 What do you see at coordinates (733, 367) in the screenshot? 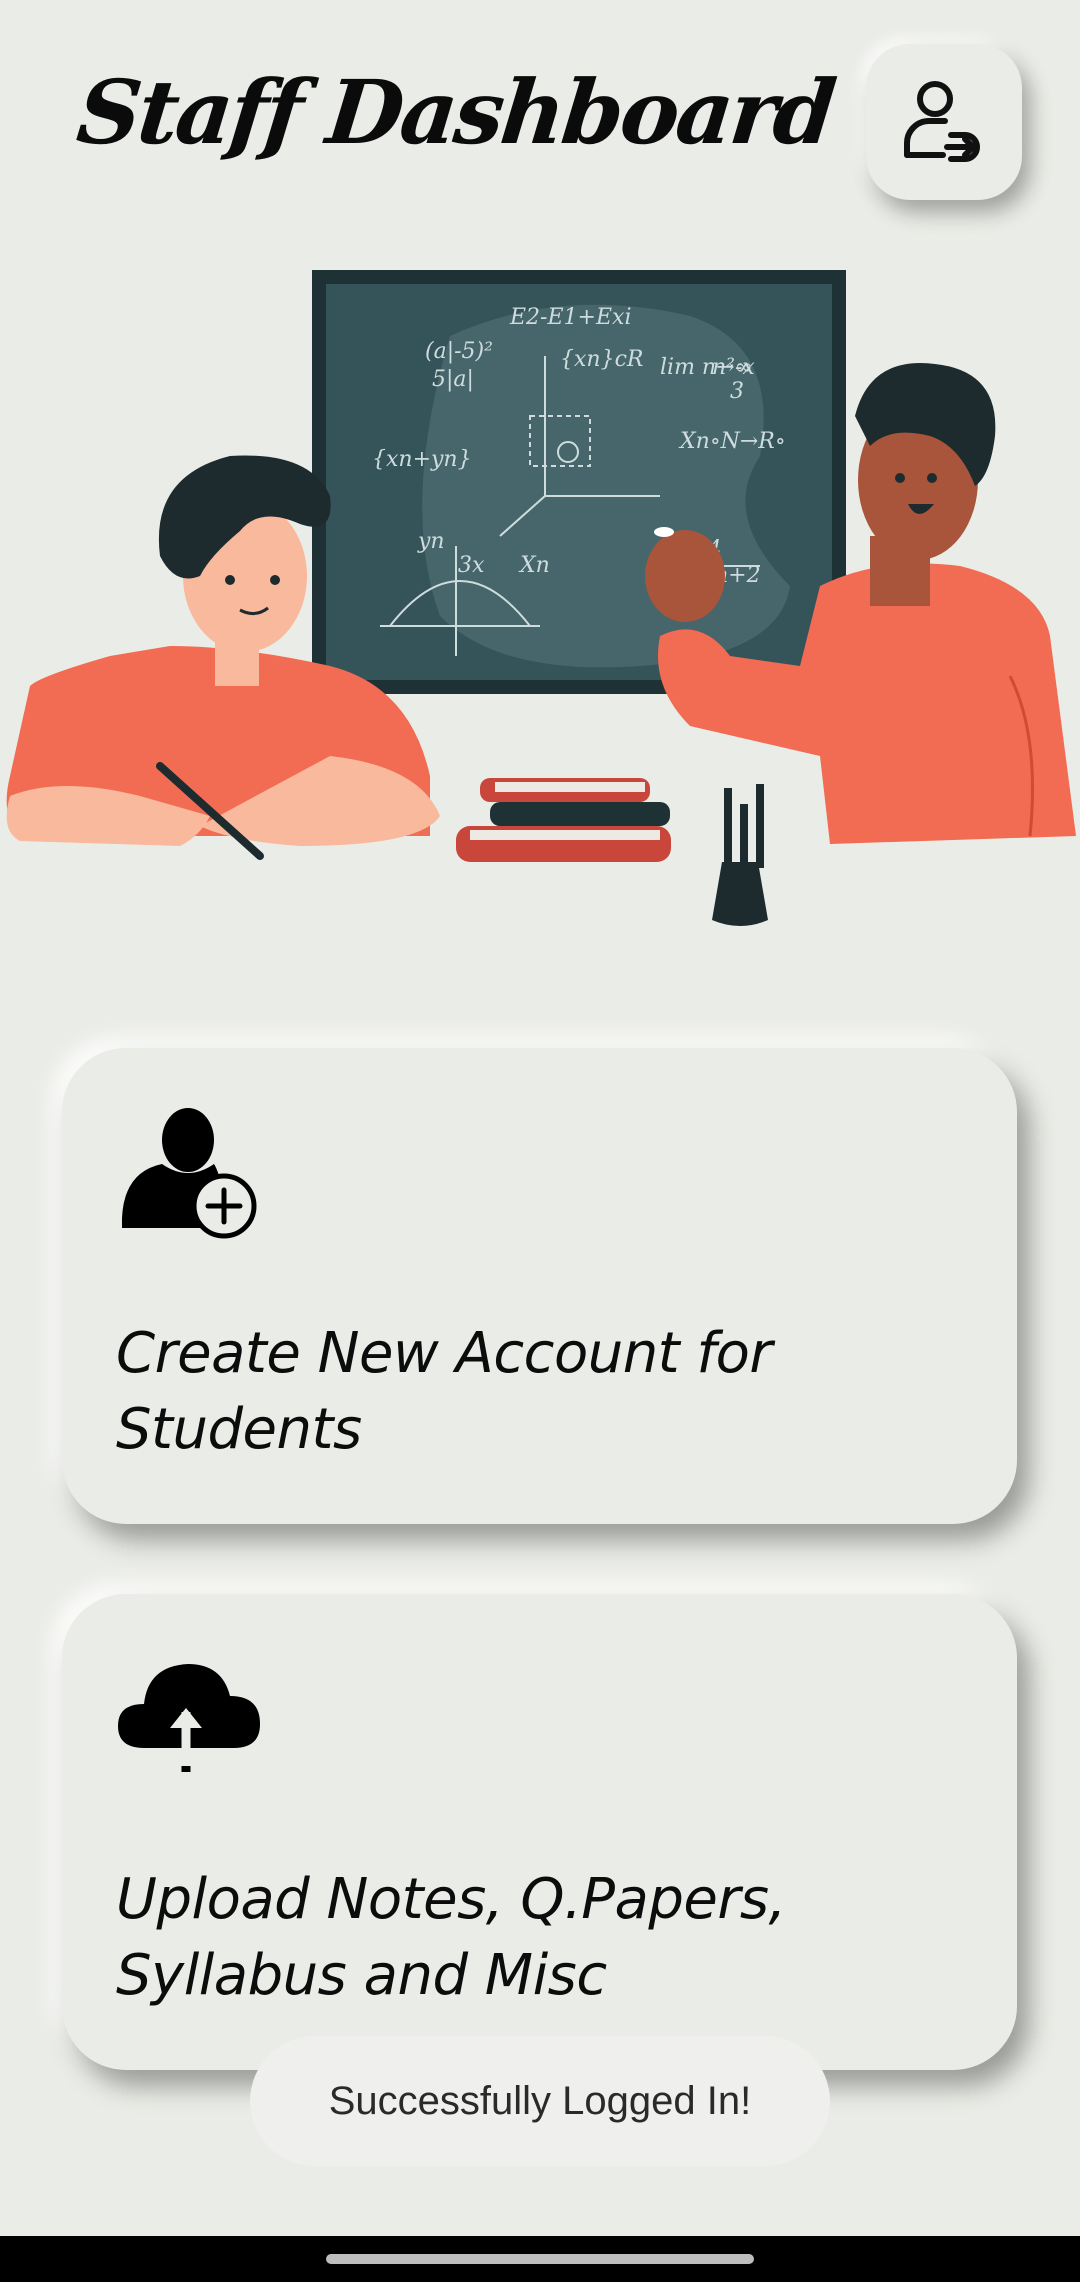
I see `board-formula: n²-x` at bounding box center [733, 367].